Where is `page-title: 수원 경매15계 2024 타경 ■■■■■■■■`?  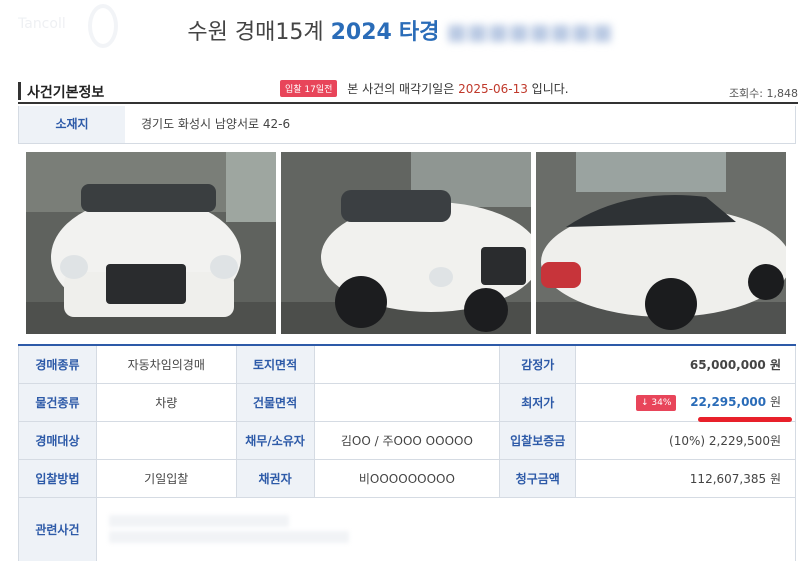 page-title: 수원 경매15계 2024 타경 ■■■■■■■■ is located at coordinates (400, 30).